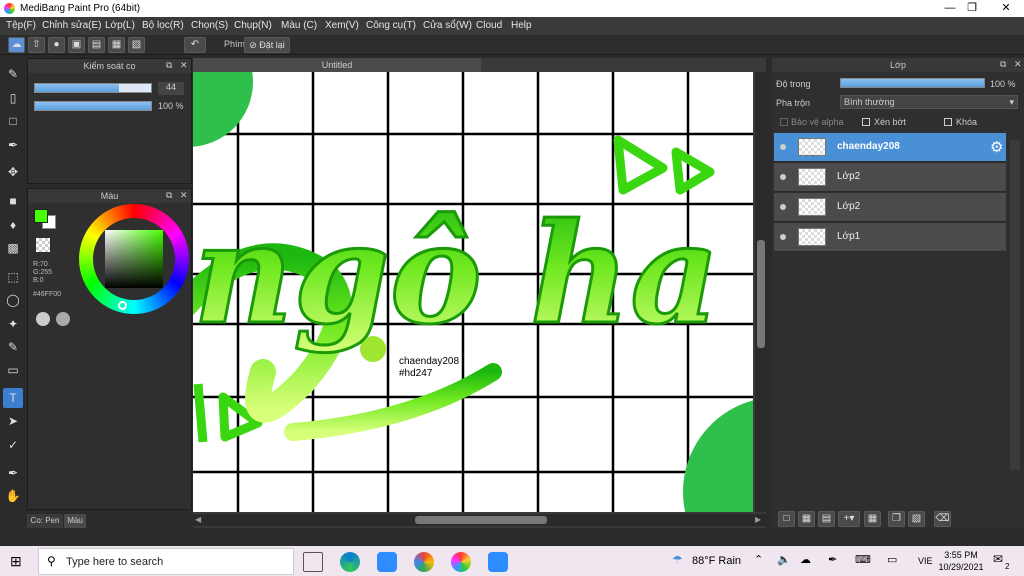 This screenshot has width=1024, height=576. What do you see at coordinates (716, 561) in the screenshot?
I see `weather-text: 88°F Rain` at bounding box center [716, 561].